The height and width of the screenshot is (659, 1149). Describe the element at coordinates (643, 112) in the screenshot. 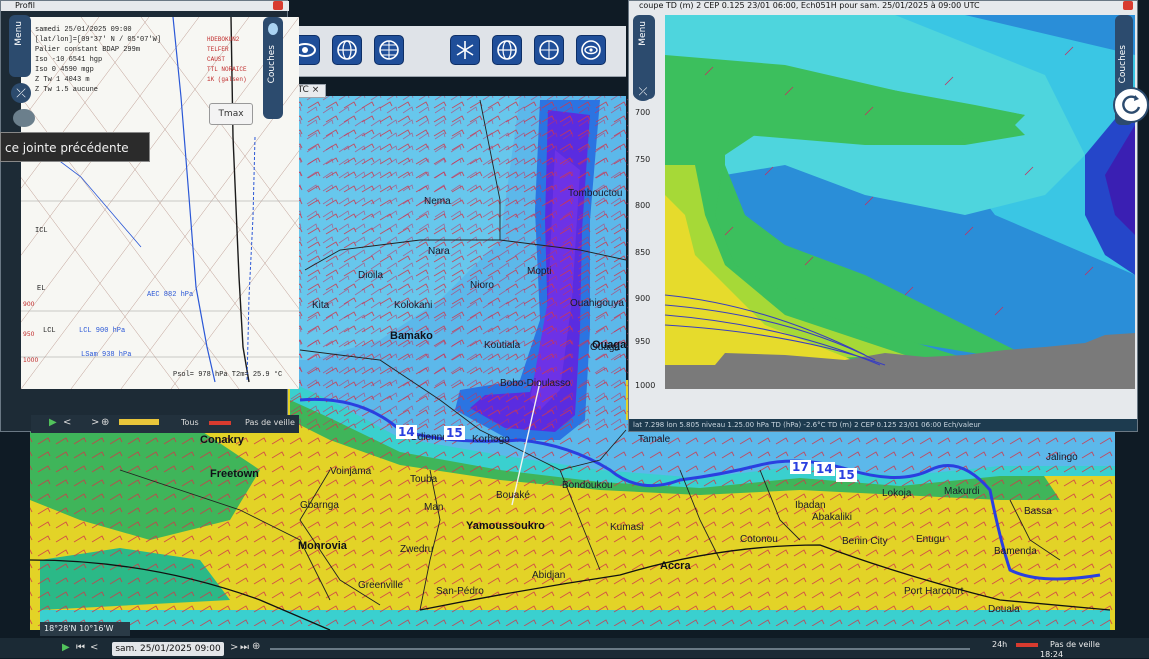

I see `y-tick: 700` at that location.